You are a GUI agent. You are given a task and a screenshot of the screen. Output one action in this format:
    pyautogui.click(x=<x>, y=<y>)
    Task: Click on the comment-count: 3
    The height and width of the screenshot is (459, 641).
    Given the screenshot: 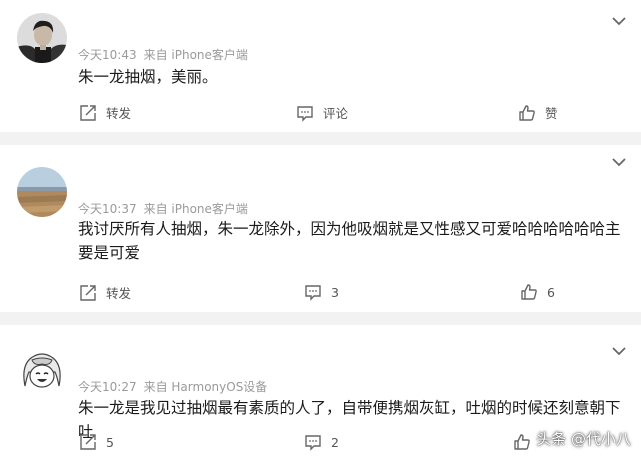 What is the action you would take?
    pyautogui.click(x=335, y=292)
    